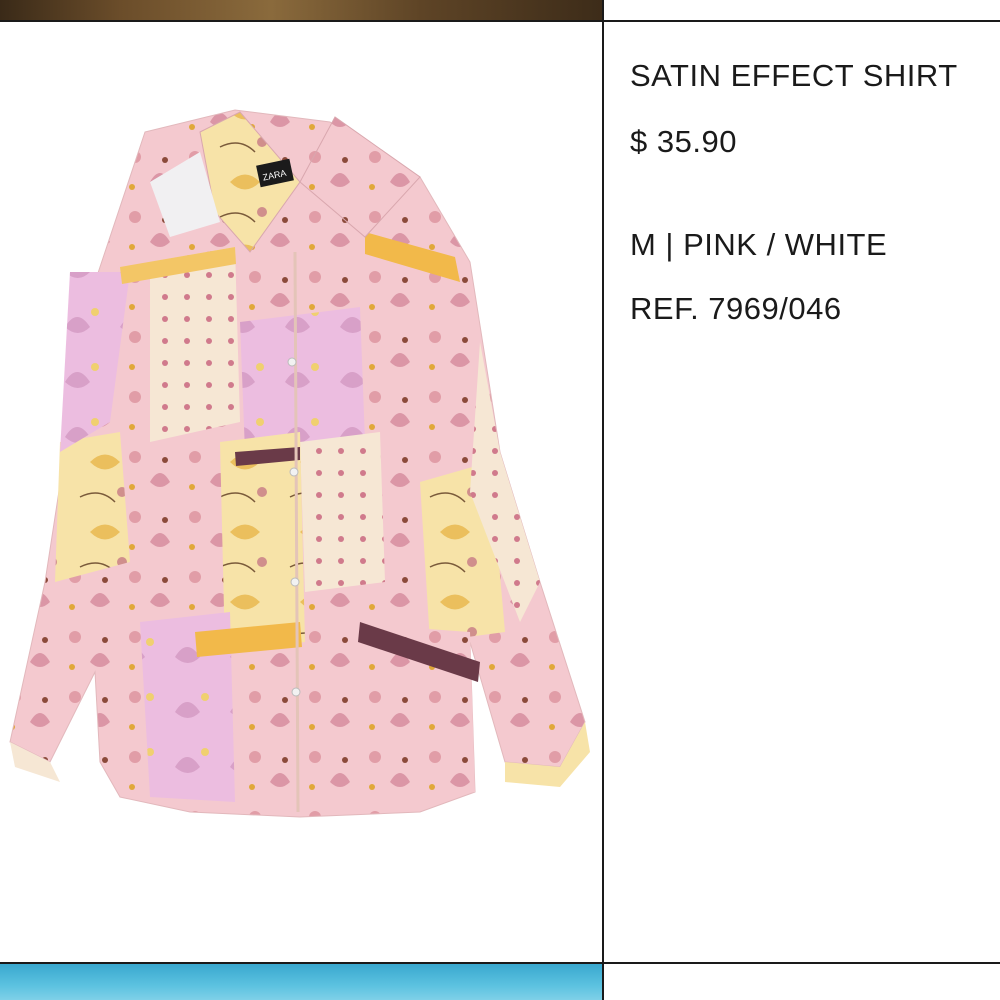 The image size is (1000, 1000). What do you see at coordinates (759, 244) in the screenshot?
I see `product-variant: M | PINK / WHITE` at bounding box center [759, 244].